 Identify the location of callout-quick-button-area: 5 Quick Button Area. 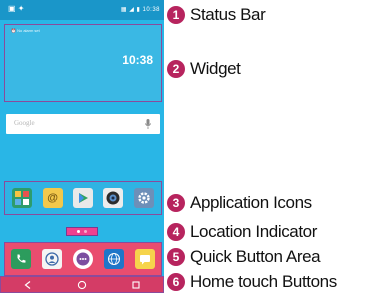
(244, 257).